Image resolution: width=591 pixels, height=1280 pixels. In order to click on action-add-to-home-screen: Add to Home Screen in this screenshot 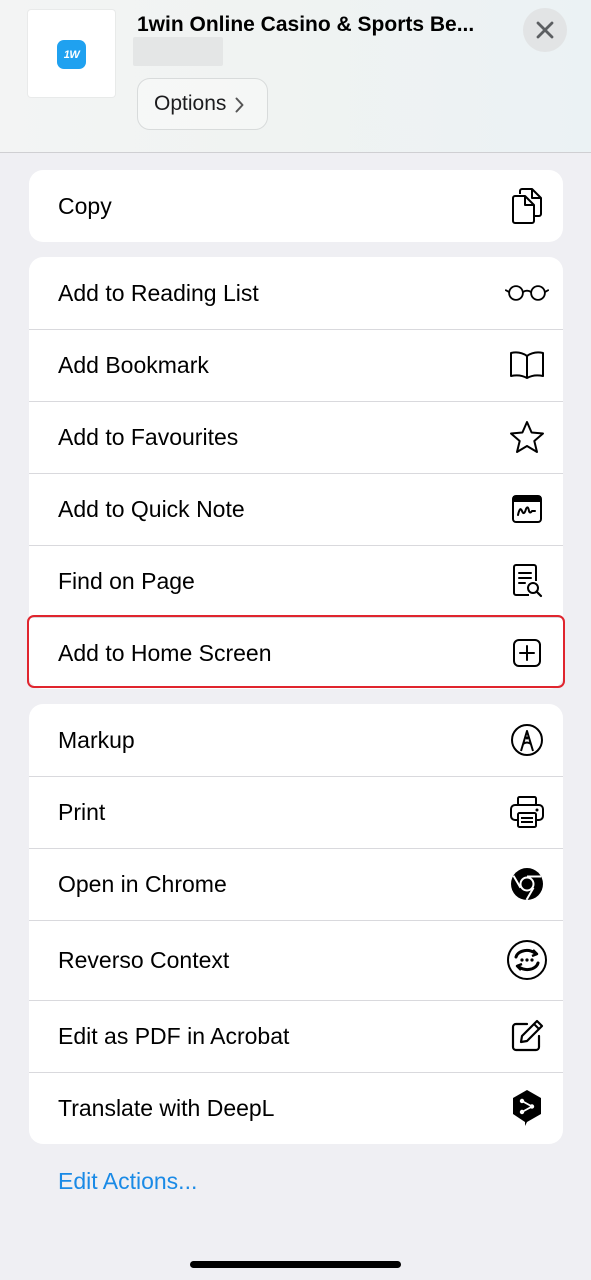, I will do `click(296, 653)`.